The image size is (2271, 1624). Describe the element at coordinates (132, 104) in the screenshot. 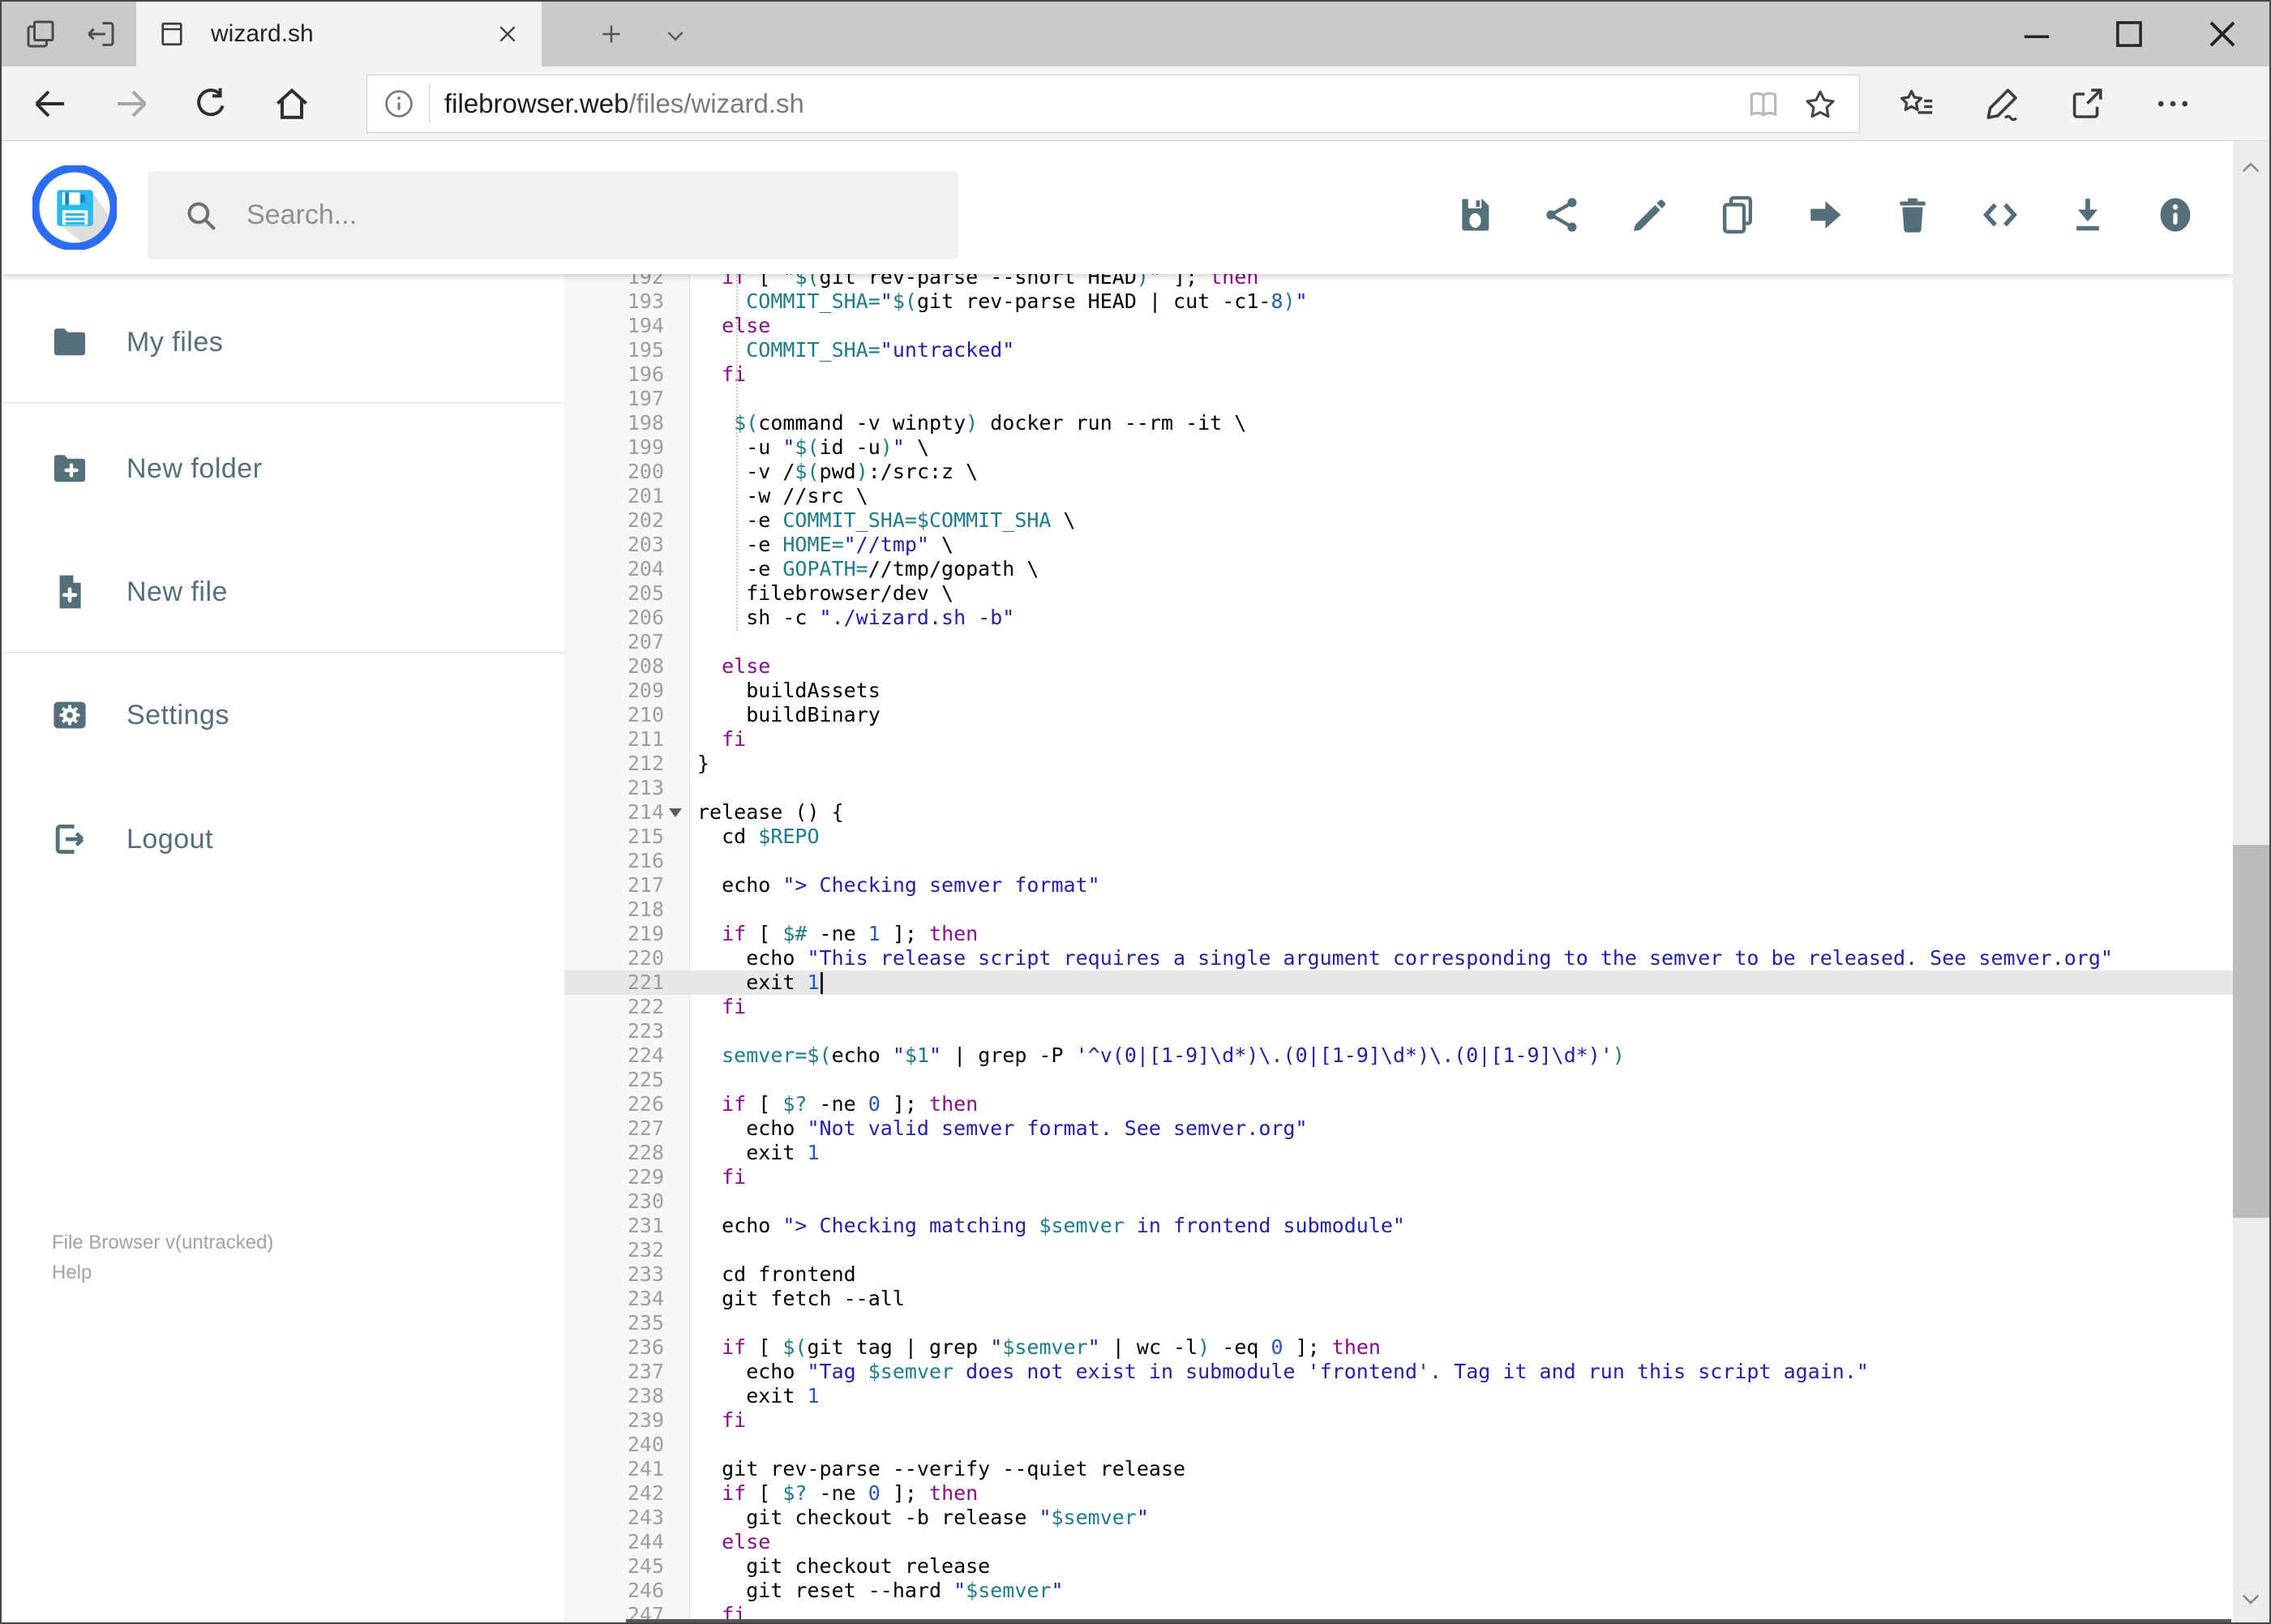

I see `forward-icon` at that location.